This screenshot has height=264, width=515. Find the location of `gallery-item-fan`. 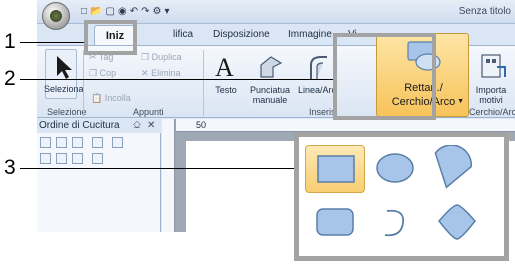

gallery-item-fan is located at coordinates (457, 169).